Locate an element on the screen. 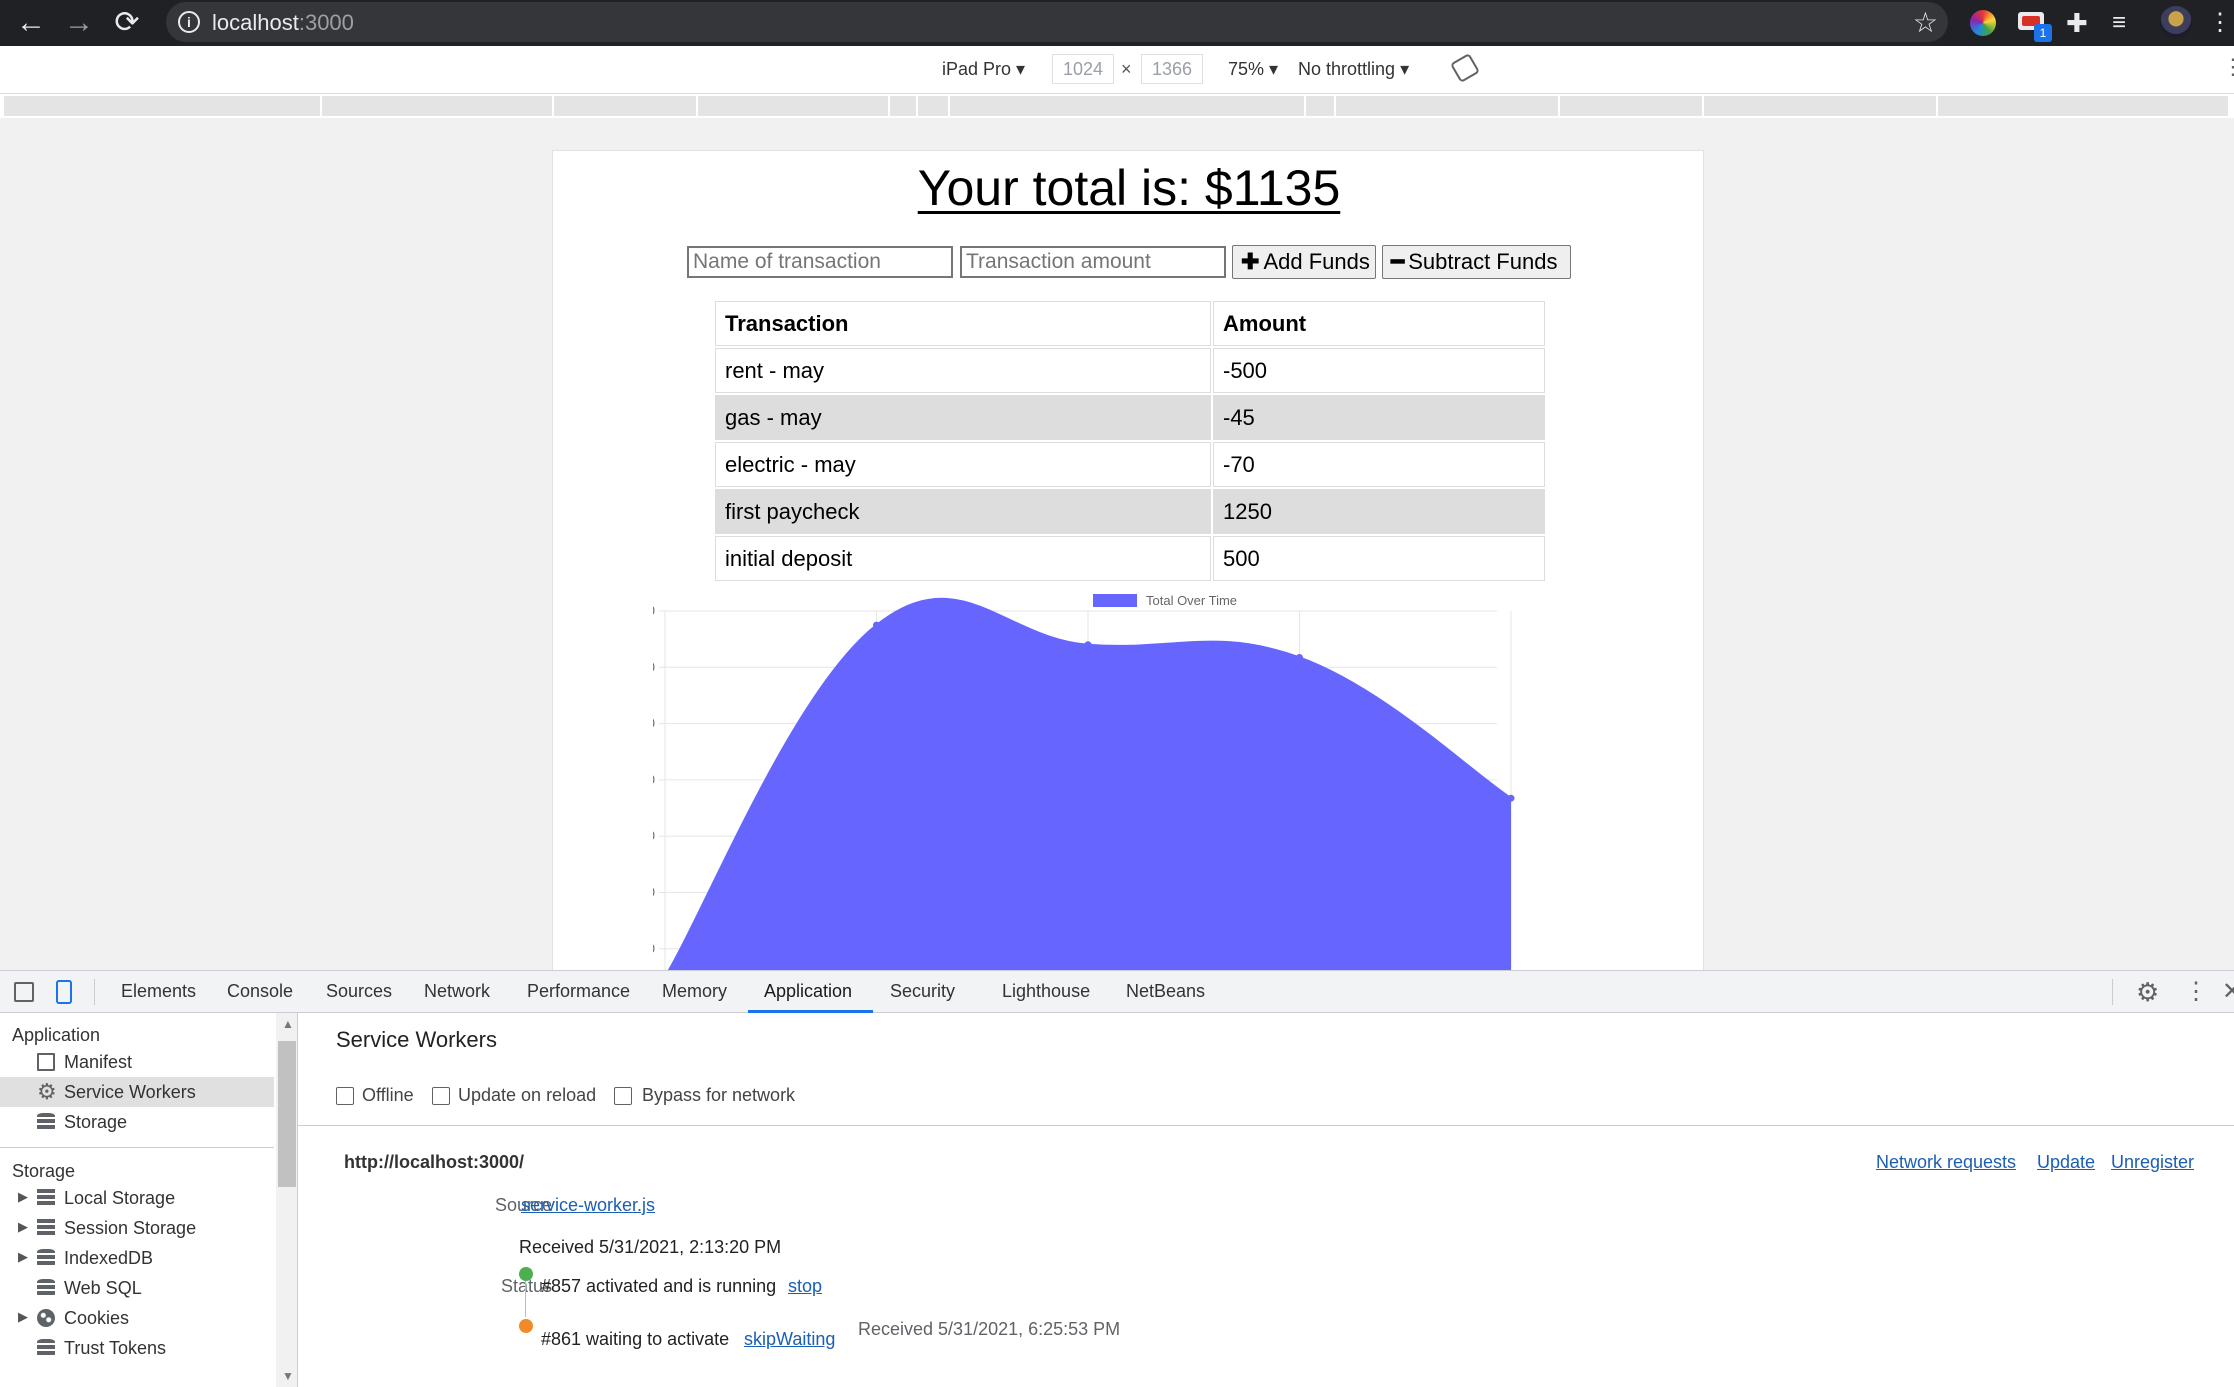 This screenshot has width=2234, height=1387. transaction-amount-cell: -500 is located at coordinates (1379, 370).